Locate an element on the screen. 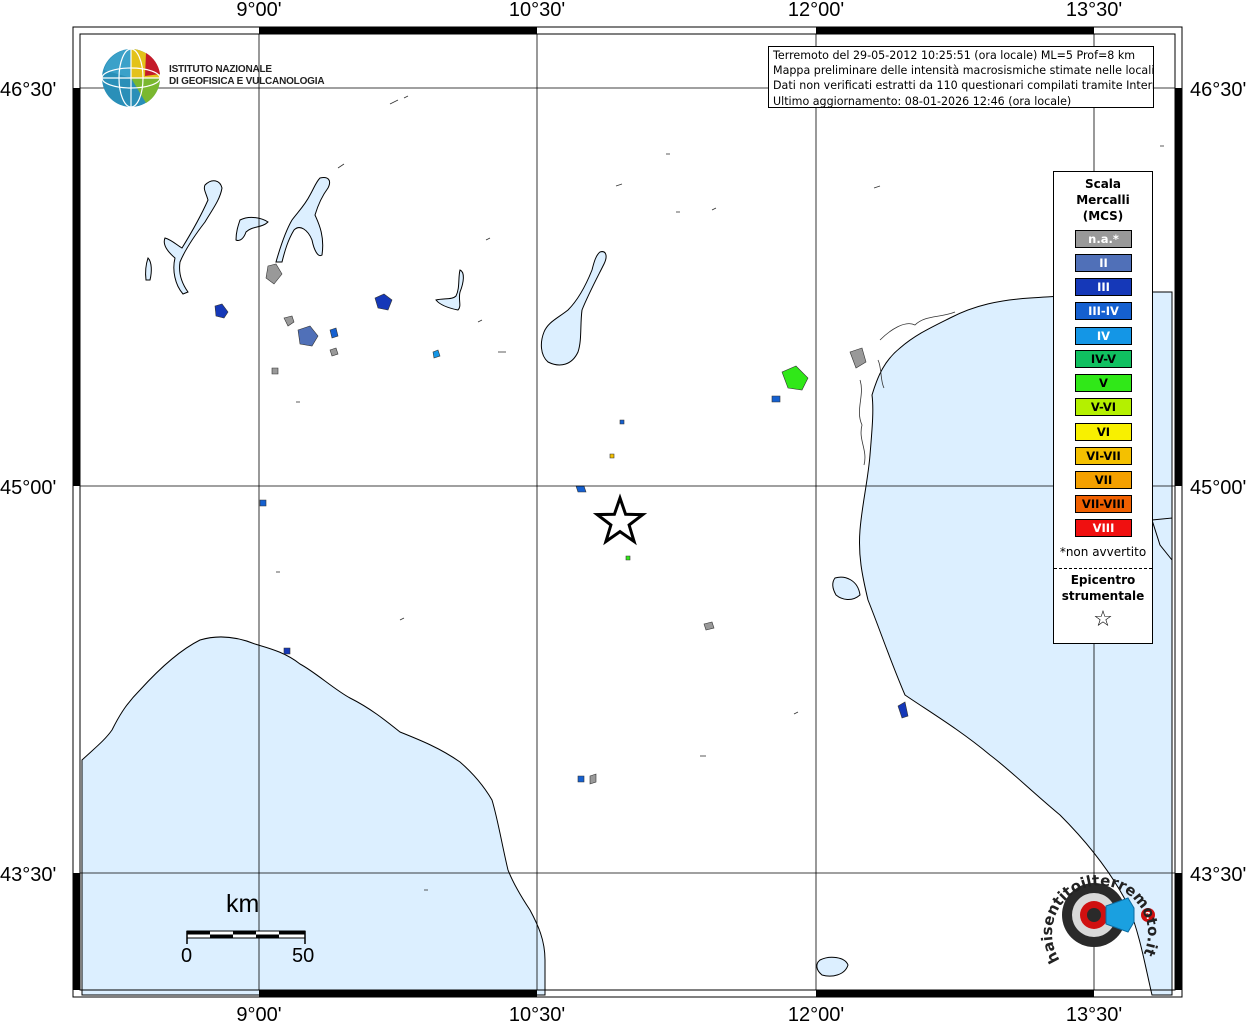 The width and height of the screenshot is (1255, 1024). lat-label-left: 43°30' is located at coordinates (28, 875).